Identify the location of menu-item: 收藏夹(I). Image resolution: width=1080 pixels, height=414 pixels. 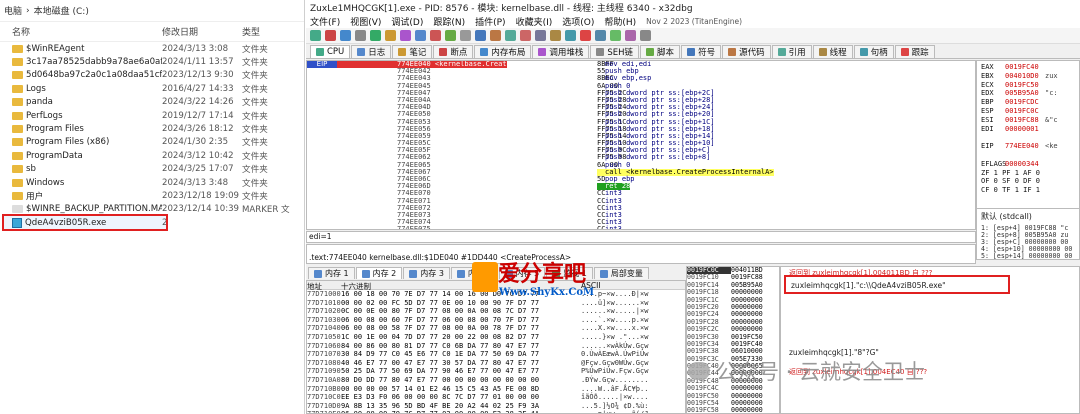
(534, 21).